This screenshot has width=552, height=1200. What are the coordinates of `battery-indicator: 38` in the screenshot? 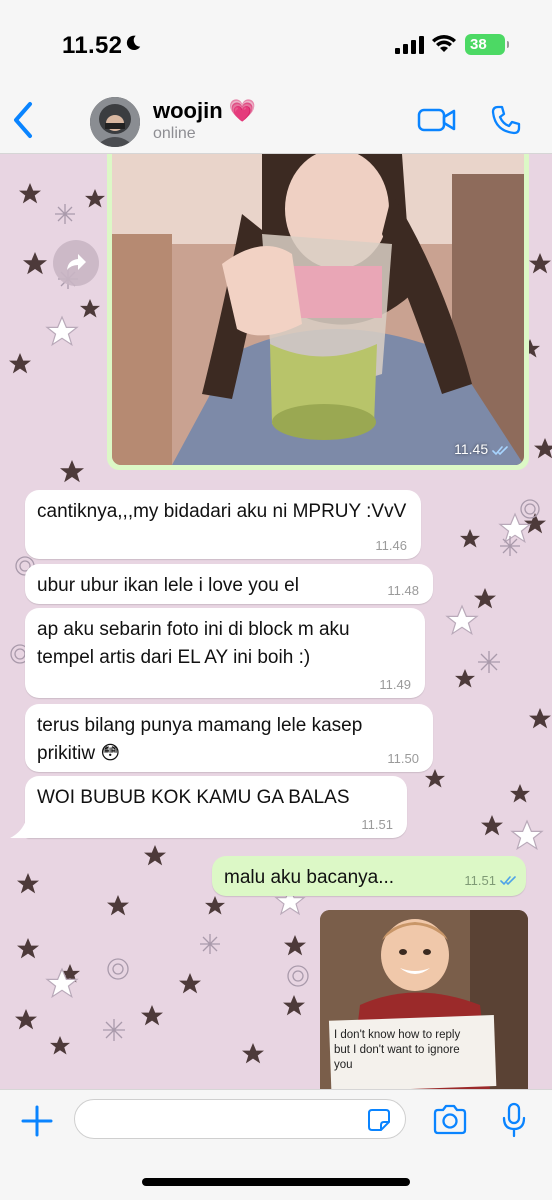 It's located at (487, 44).